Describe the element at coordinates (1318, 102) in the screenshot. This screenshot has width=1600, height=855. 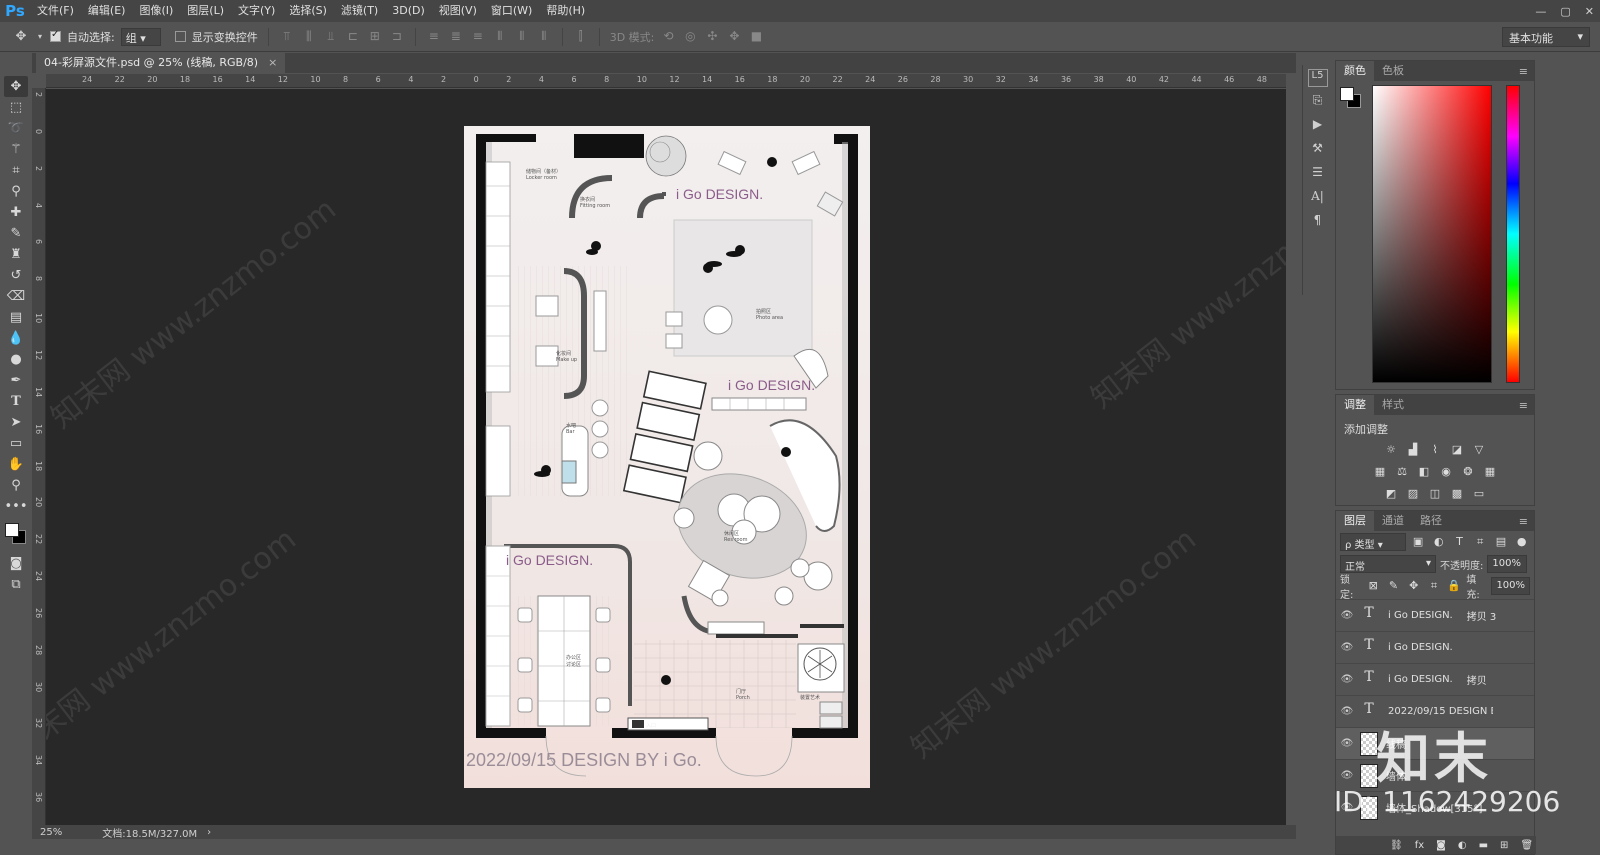
I see `history-icon: ⎘` at that location.